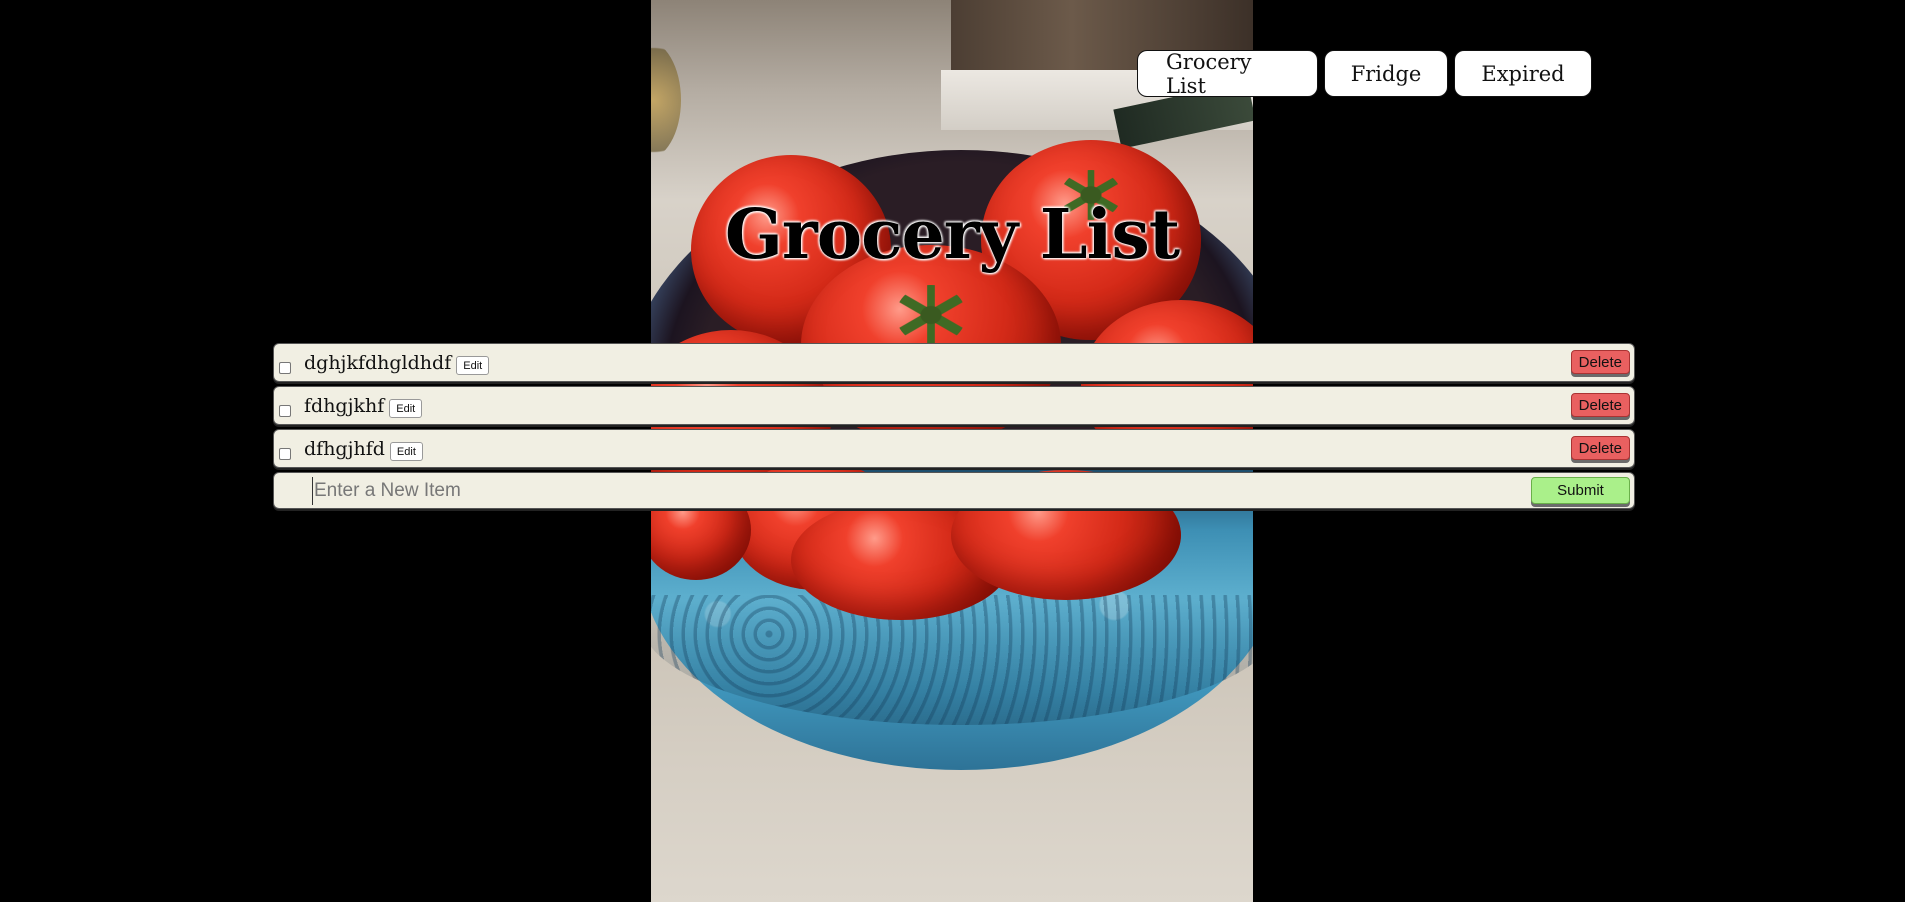 This screenshot has width=1905, height=902. I want to click on new-item-row: Submit, so click(954, 490).